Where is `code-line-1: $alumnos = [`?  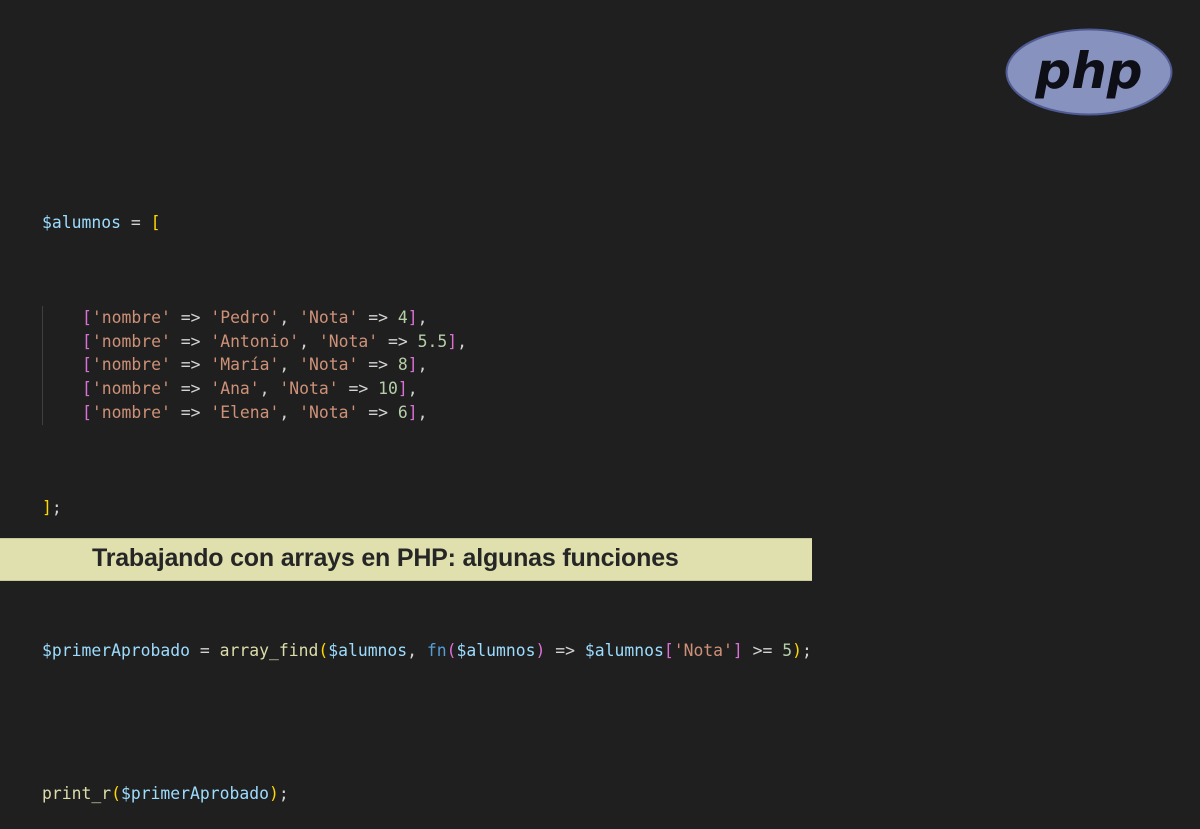 code-line-1: $alumnos = [ is located at coordinates (101, 222).